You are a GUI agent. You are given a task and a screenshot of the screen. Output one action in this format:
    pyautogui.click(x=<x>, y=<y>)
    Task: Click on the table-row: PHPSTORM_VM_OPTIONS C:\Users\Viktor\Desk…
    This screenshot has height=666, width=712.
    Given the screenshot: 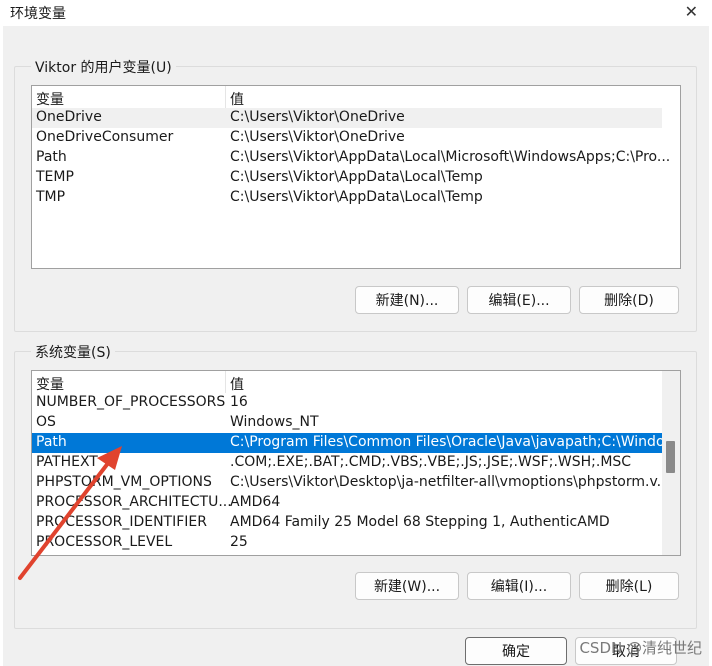 What is the action you would take?
    pyautogui.click(x=351, y=483)
    